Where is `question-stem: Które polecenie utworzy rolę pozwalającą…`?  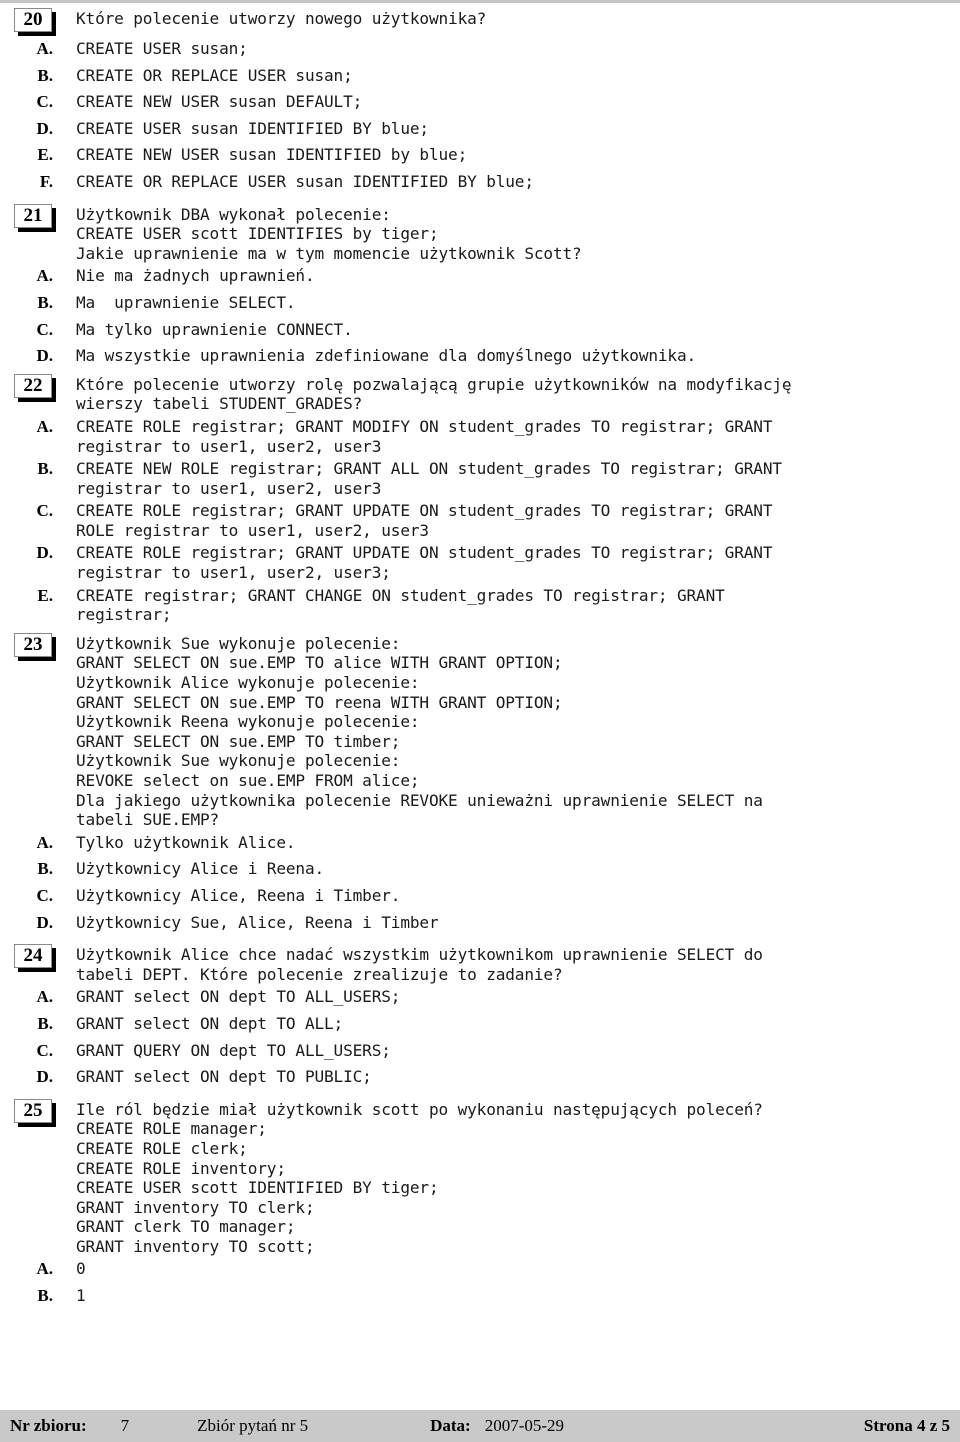 question-stem: Które polecenie utworzy rolę pozwalającą… is located at coordinates (434, 394).